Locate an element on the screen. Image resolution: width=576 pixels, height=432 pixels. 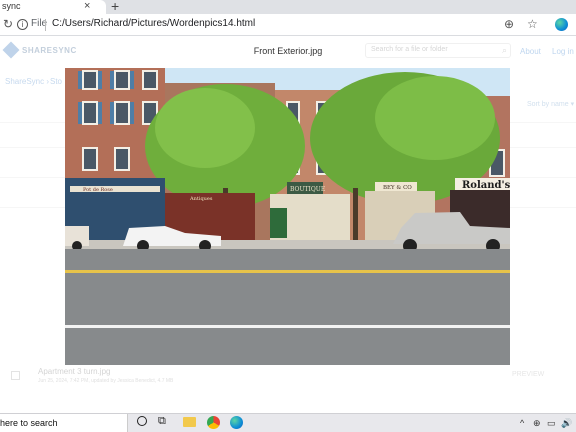
search-placeholder: Search for a file or folder is located at coordinates (409, 49).